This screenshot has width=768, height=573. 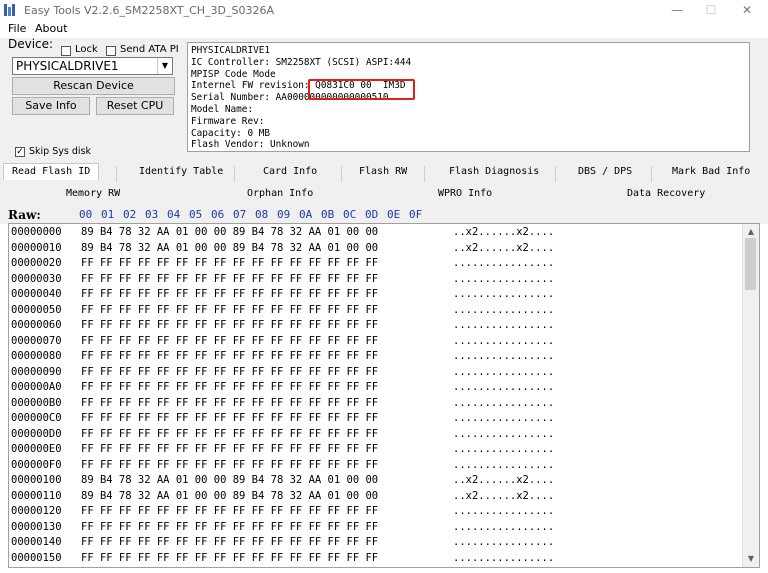 I want to click on hex-row-addr: 00000010, so click(x=36, y=247).